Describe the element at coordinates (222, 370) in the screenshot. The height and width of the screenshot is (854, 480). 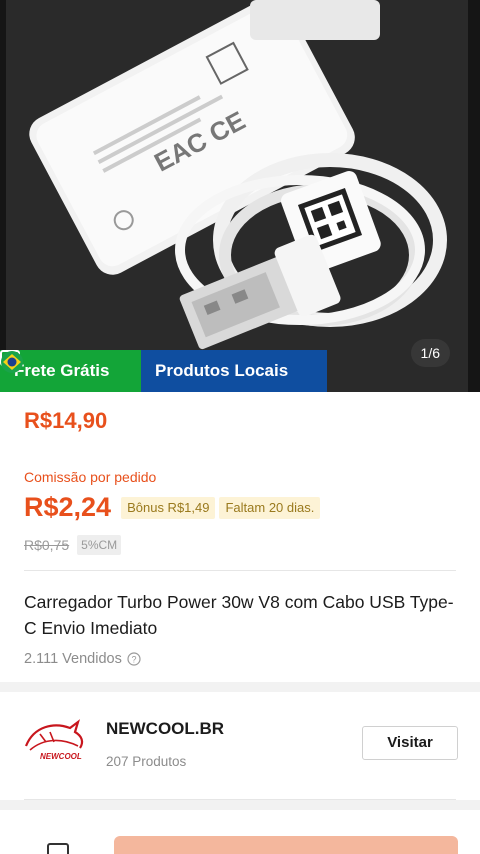
I see `local-products-label: Produtos Locais` at that location.